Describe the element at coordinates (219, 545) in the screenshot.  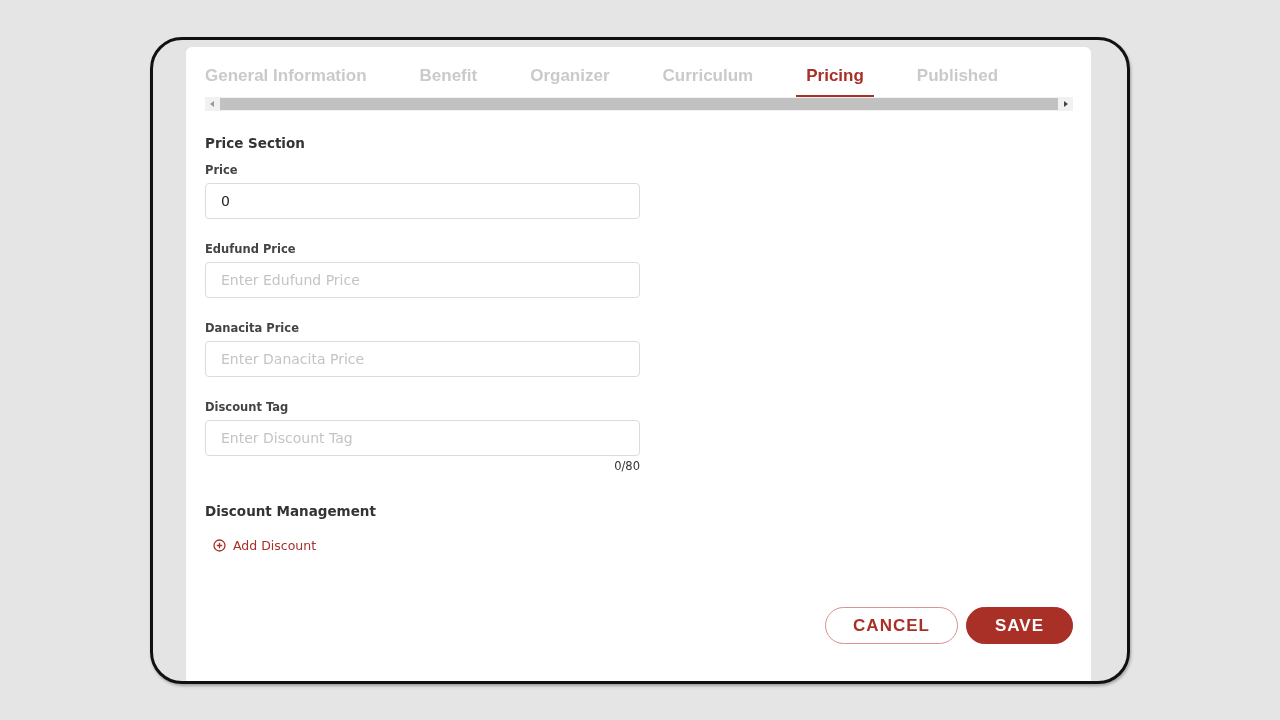
I see `plus-circle-icon` at that location.